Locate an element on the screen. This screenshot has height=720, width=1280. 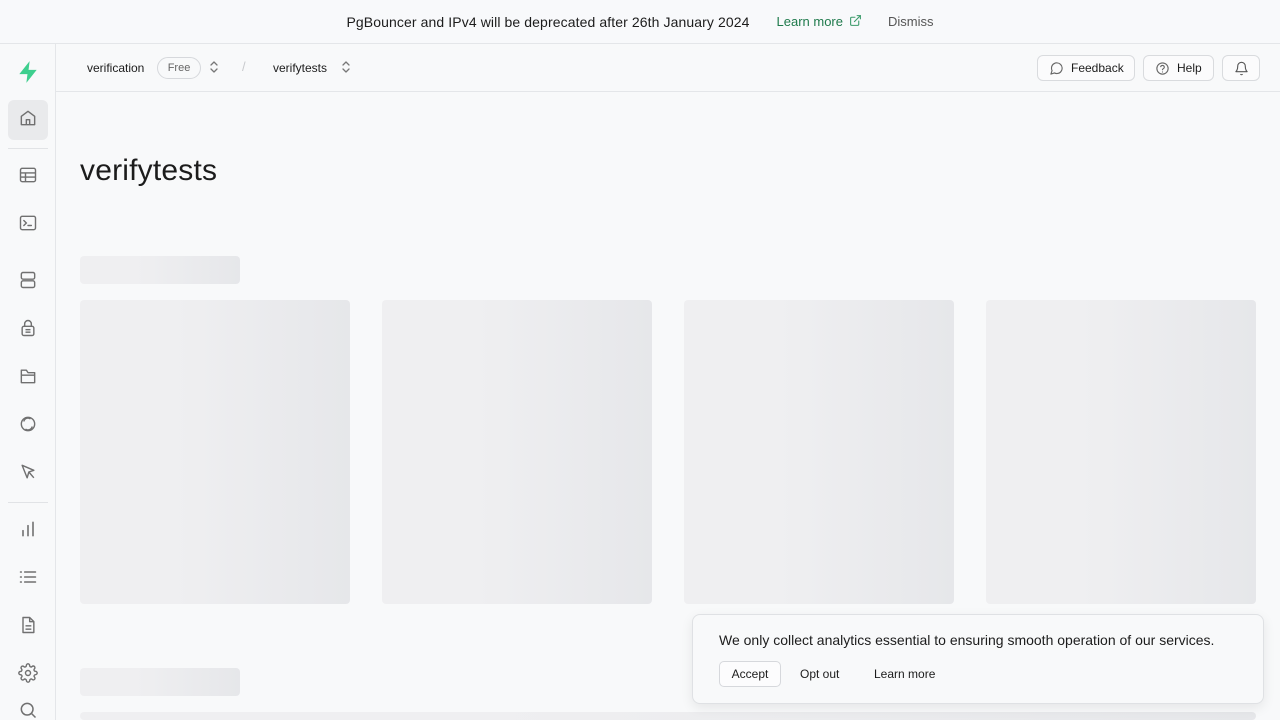
help-circle-icon is located at coordinates (1162, 68).